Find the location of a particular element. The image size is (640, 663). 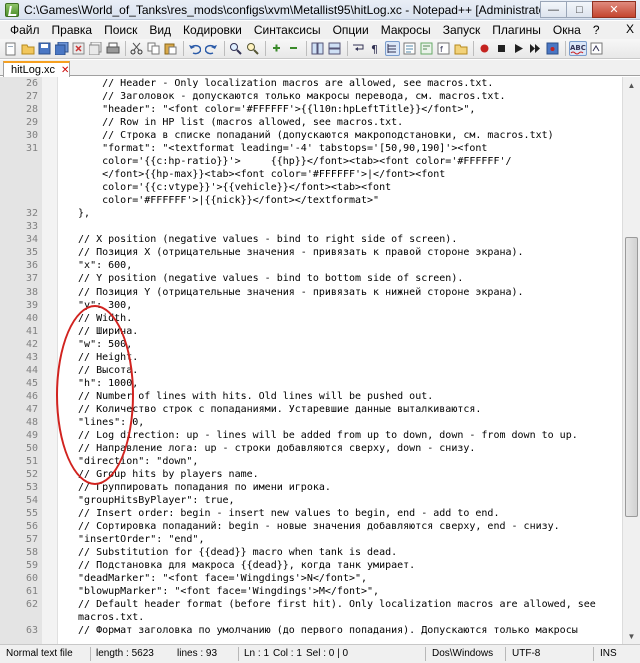

zoom-out-icon is located at coordinates (293, 48).